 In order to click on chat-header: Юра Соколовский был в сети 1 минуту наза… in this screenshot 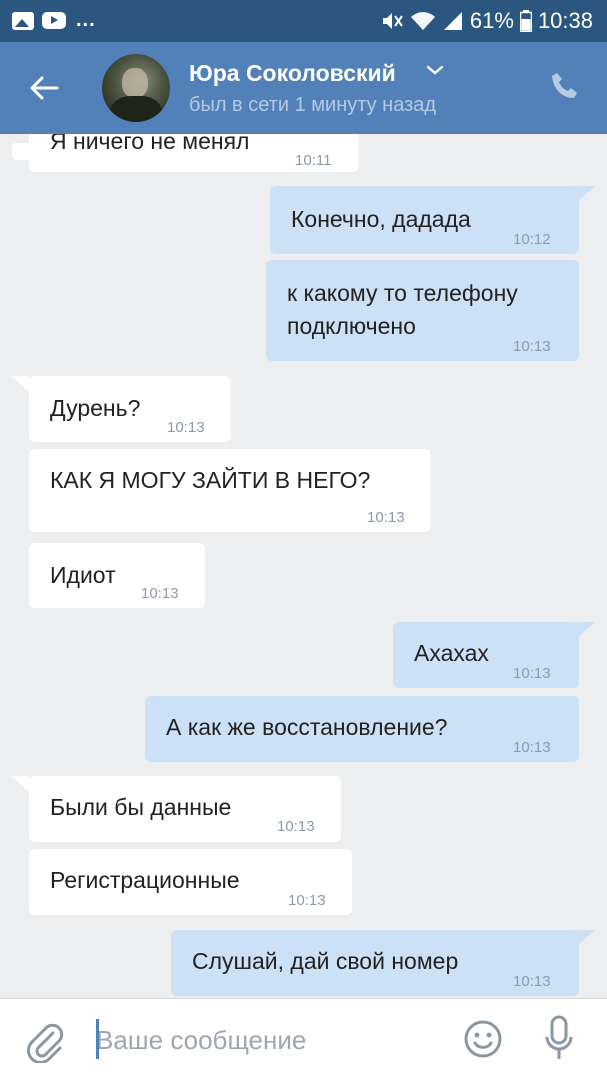, I will do `click(303, 88)`.